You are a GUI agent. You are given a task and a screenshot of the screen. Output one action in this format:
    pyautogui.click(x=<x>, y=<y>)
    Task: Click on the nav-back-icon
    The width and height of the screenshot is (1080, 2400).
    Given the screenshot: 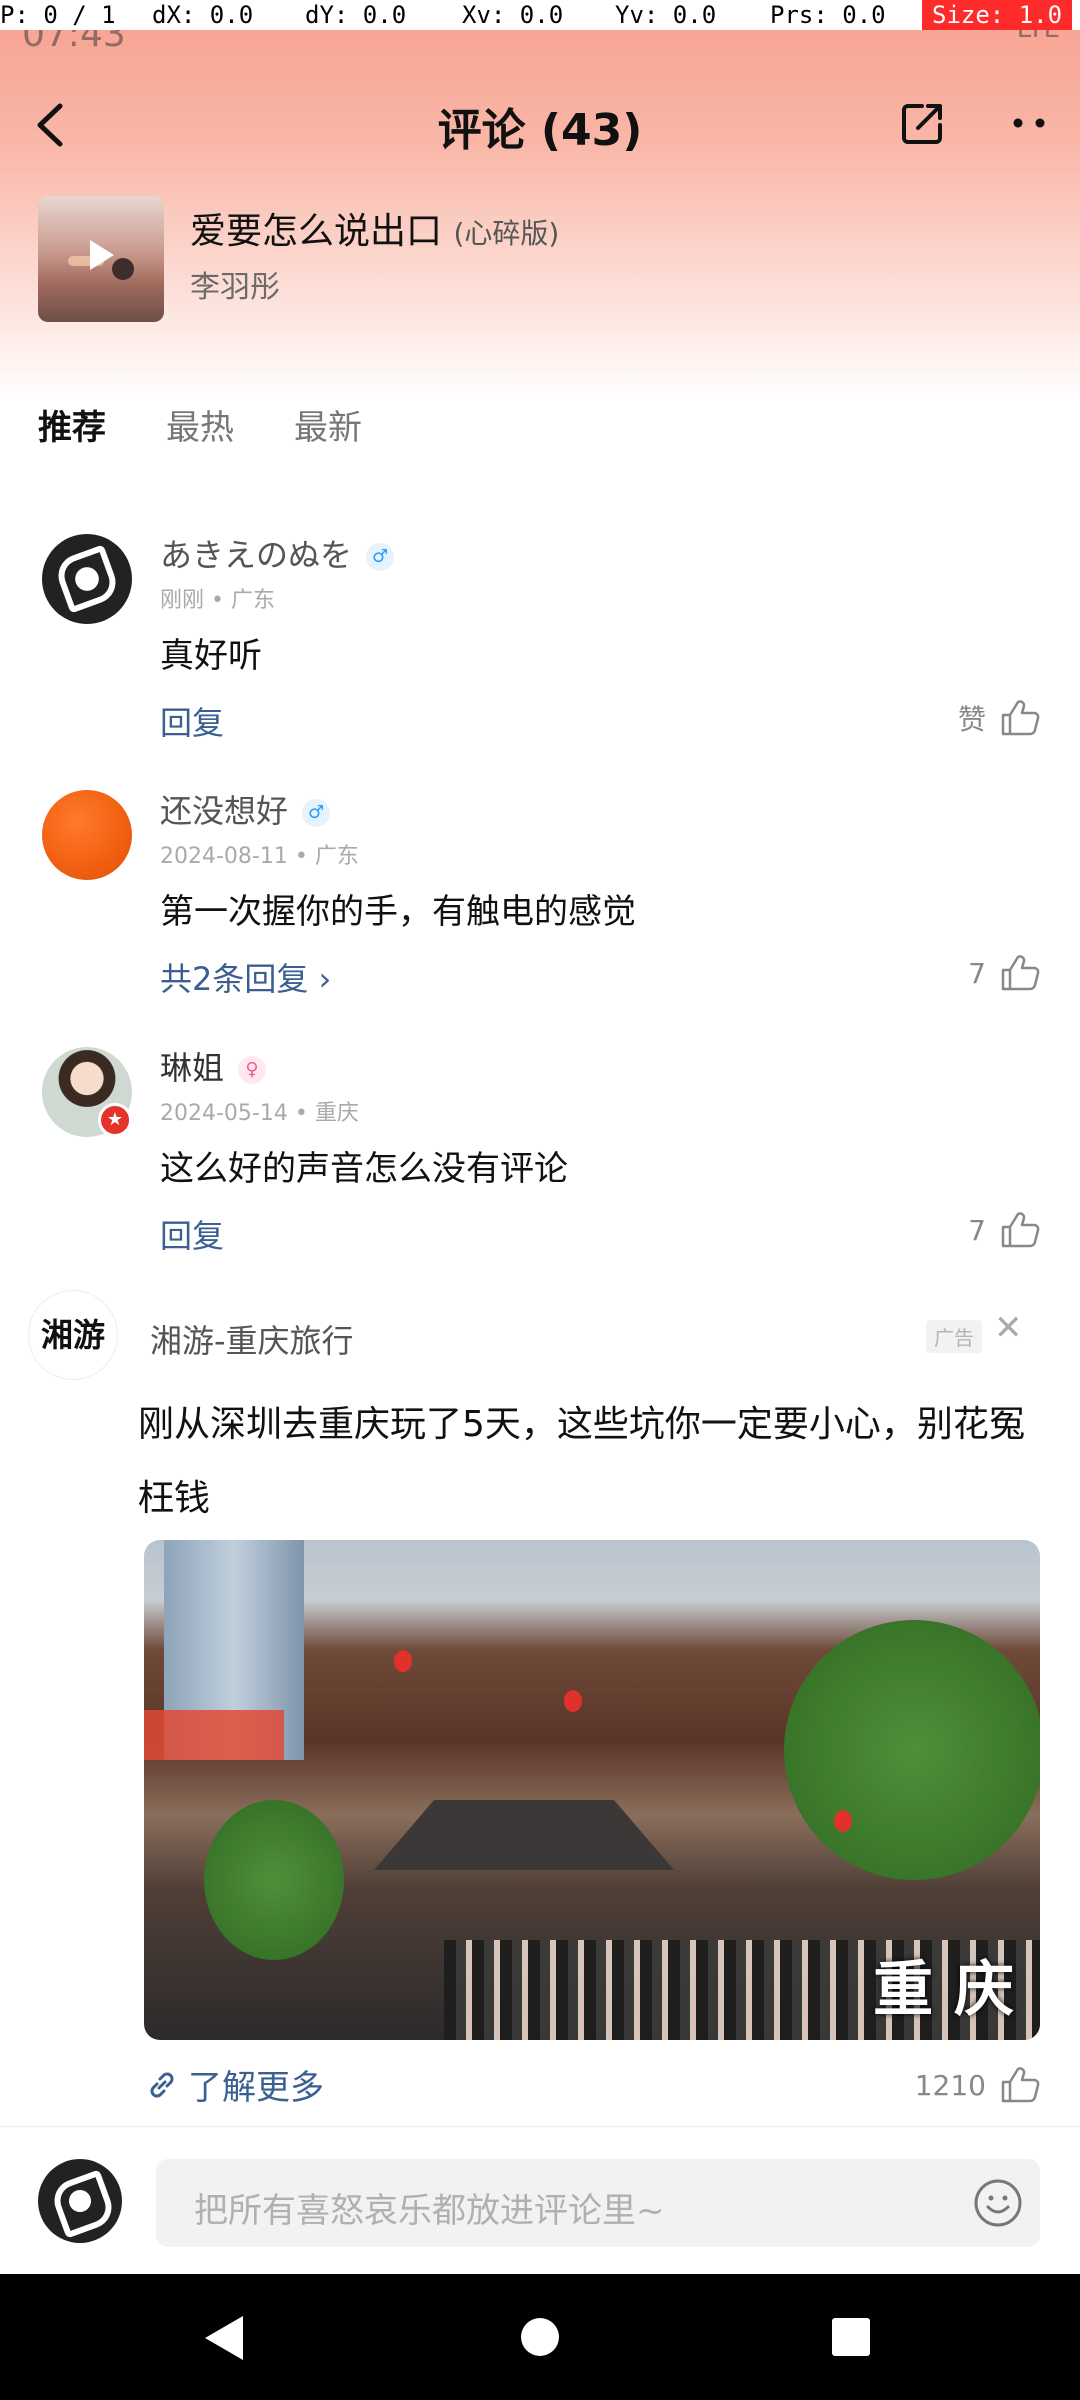 What is the action you would take?
    pyautogui.click(x=224, y=2338)
    